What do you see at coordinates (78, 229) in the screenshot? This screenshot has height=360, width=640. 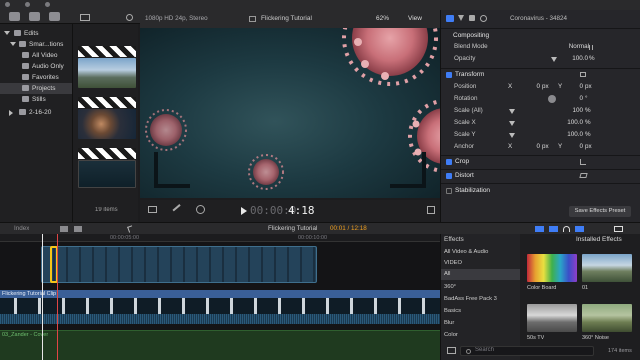 I see `insert-clip-icon` at bounding box center [78, 229].